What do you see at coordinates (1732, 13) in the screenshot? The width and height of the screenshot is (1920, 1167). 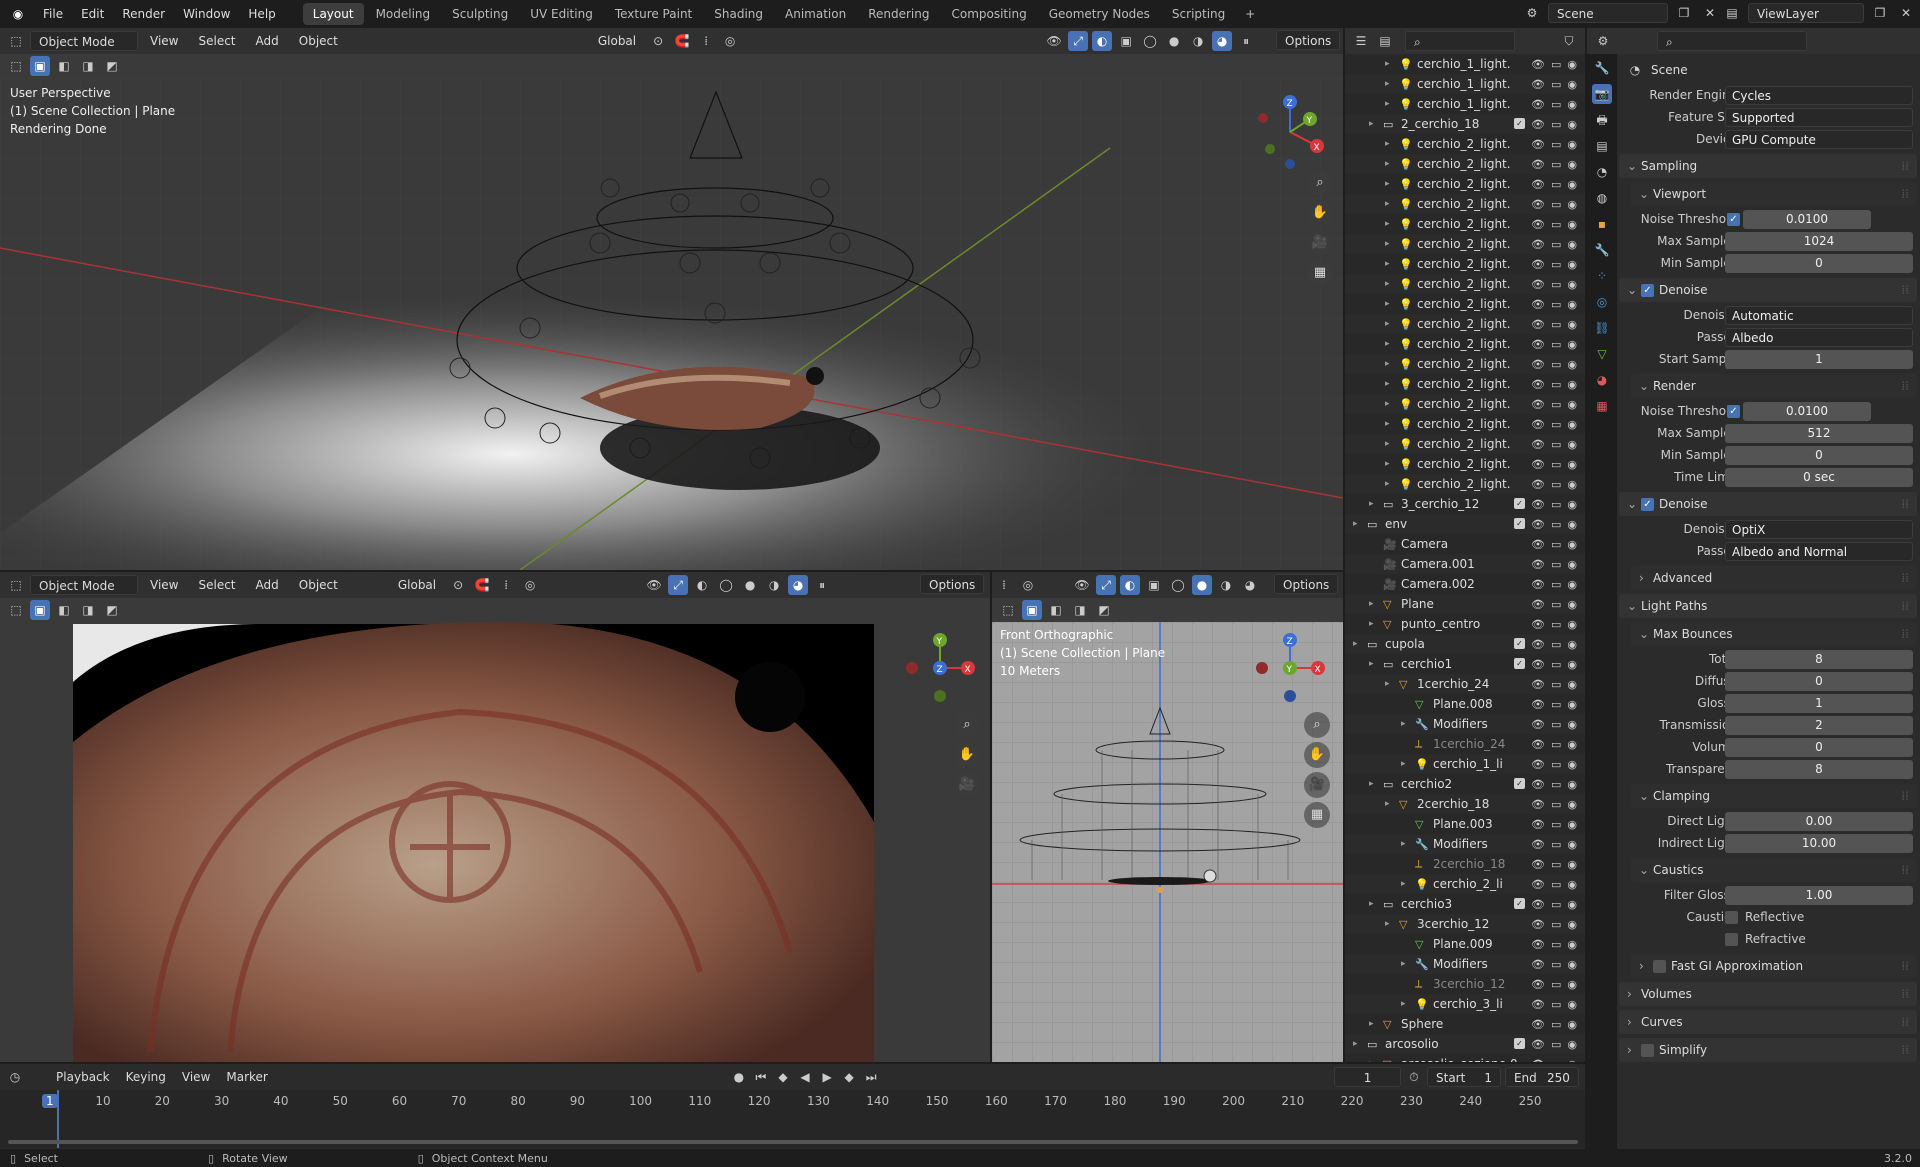 I see `view-layer-icon: ▤` at bounding box center [1732, 13].